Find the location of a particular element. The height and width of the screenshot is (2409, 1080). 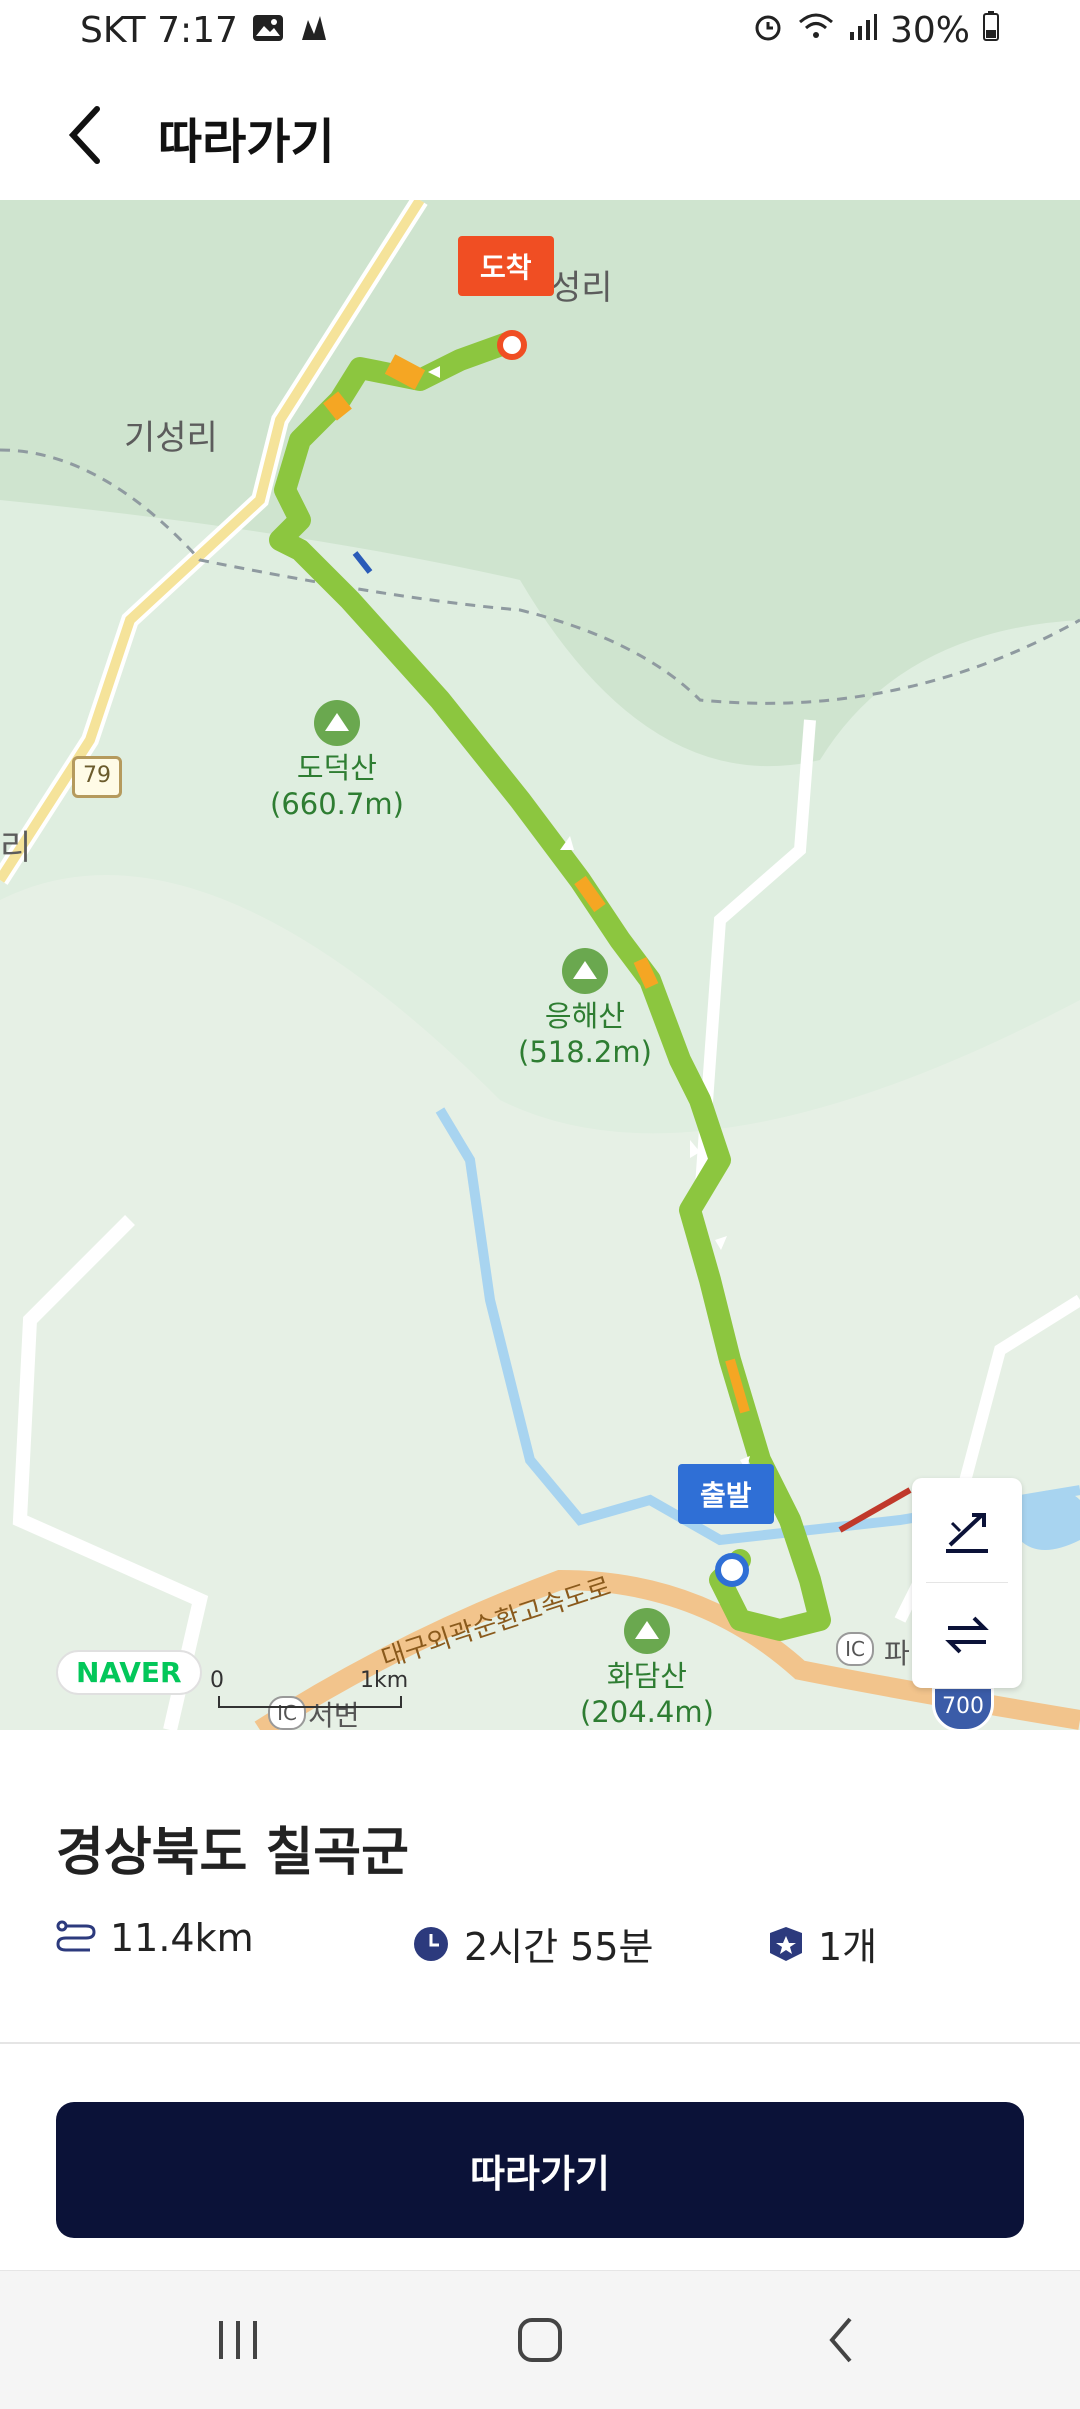

signal-icon is located at coordinates (863, 30).